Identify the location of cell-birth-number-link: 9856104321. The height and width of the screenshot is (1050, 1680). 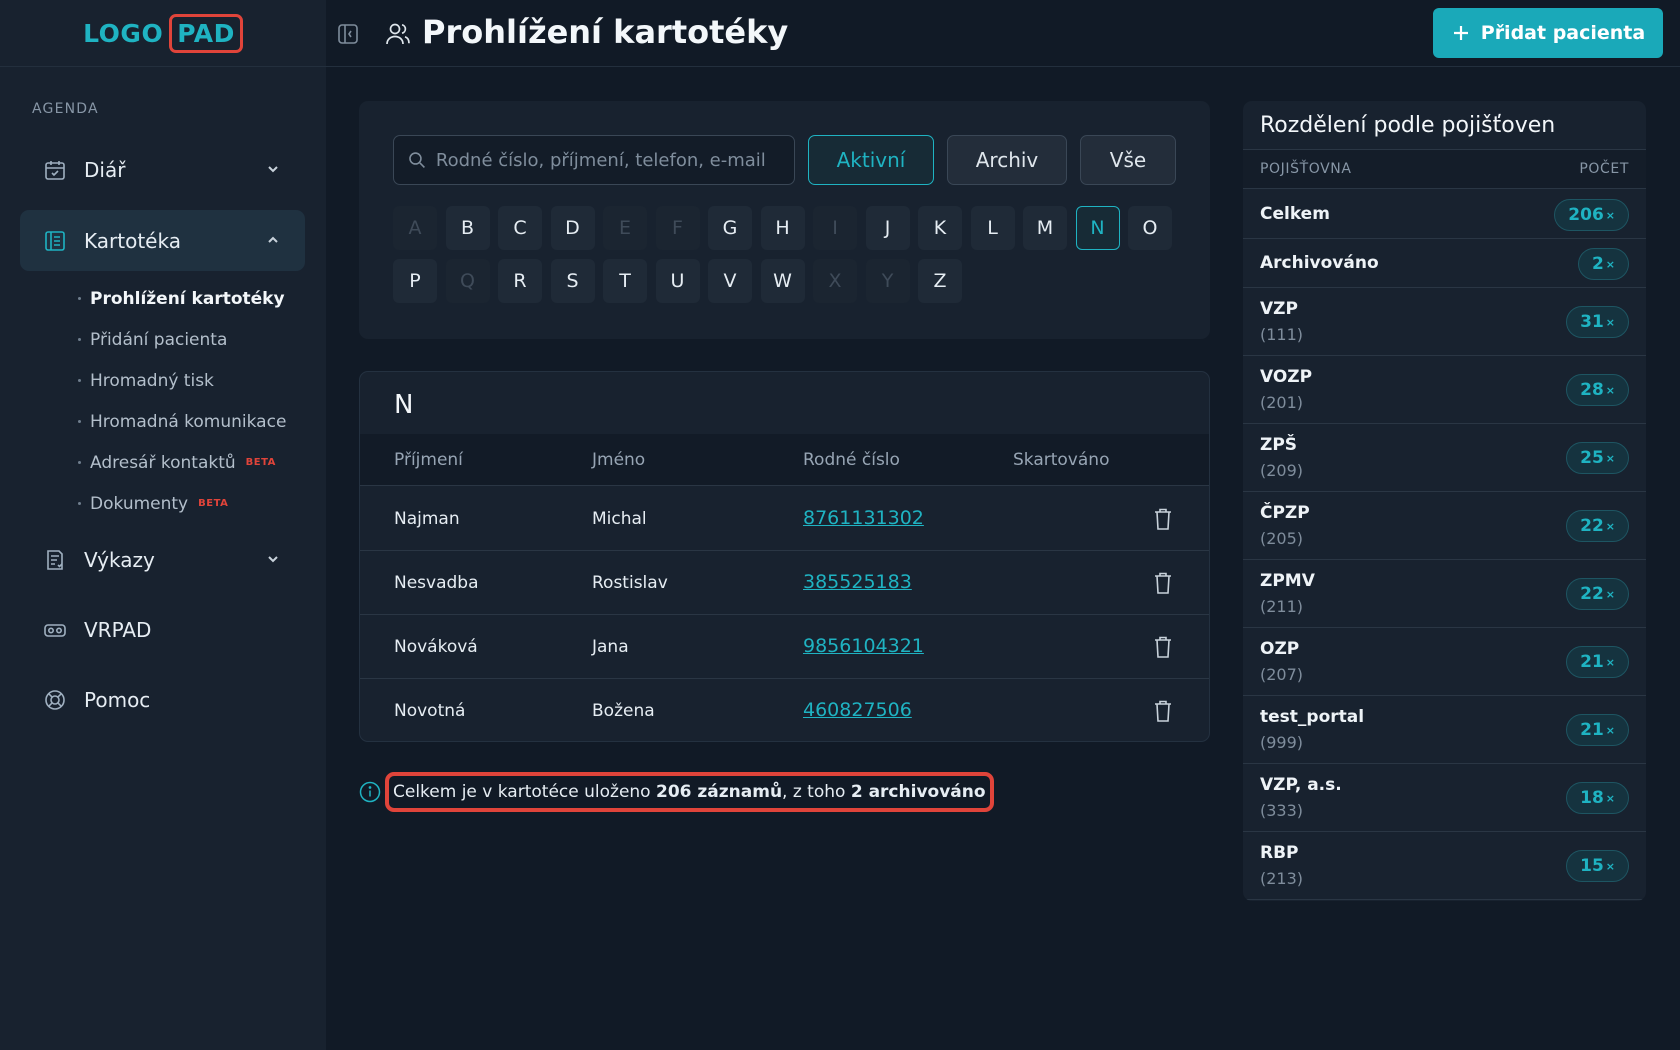
(863, 646).